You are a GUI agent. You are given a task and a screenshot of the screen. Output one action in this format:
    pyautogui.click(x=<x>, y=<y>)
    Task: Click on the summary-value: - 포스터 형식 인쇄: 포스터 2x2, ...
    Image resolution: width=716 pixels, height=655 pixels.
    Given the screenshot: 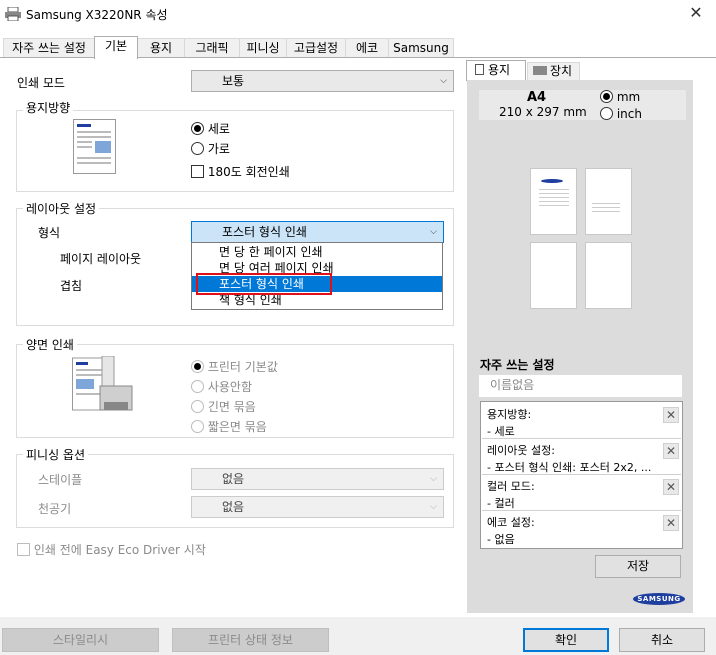 What is the action you would take?
    pyautogui.click(x=569, y=467)
    